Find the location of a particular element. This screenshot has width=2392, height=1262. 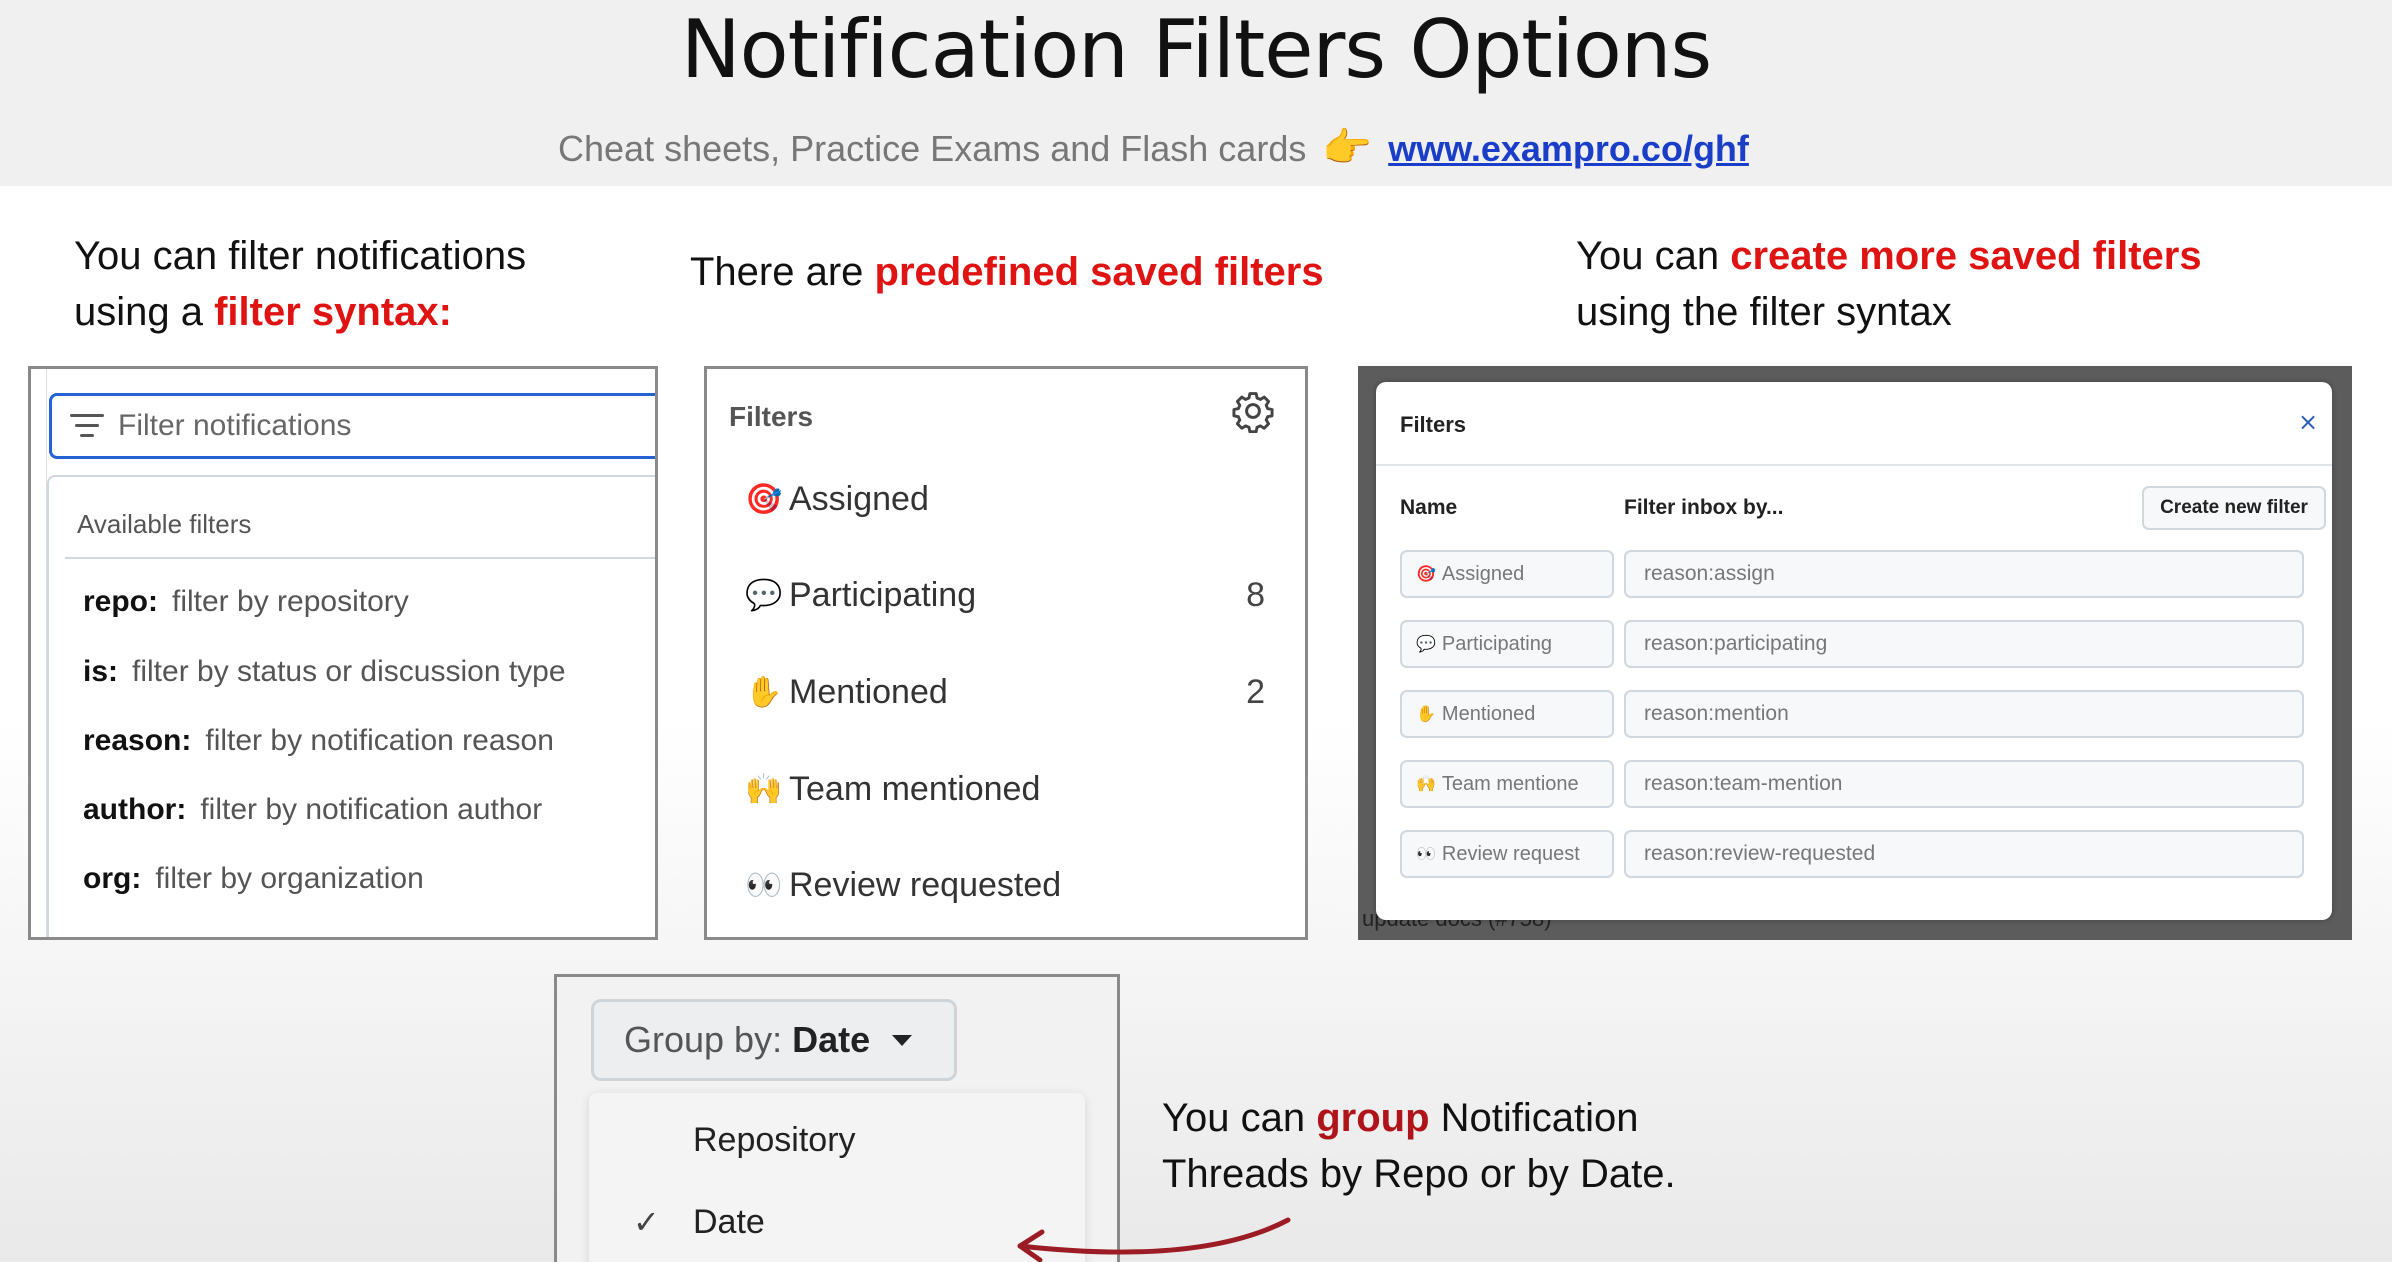

group-by-label: Group by: is located at coordinates (703, 1039).